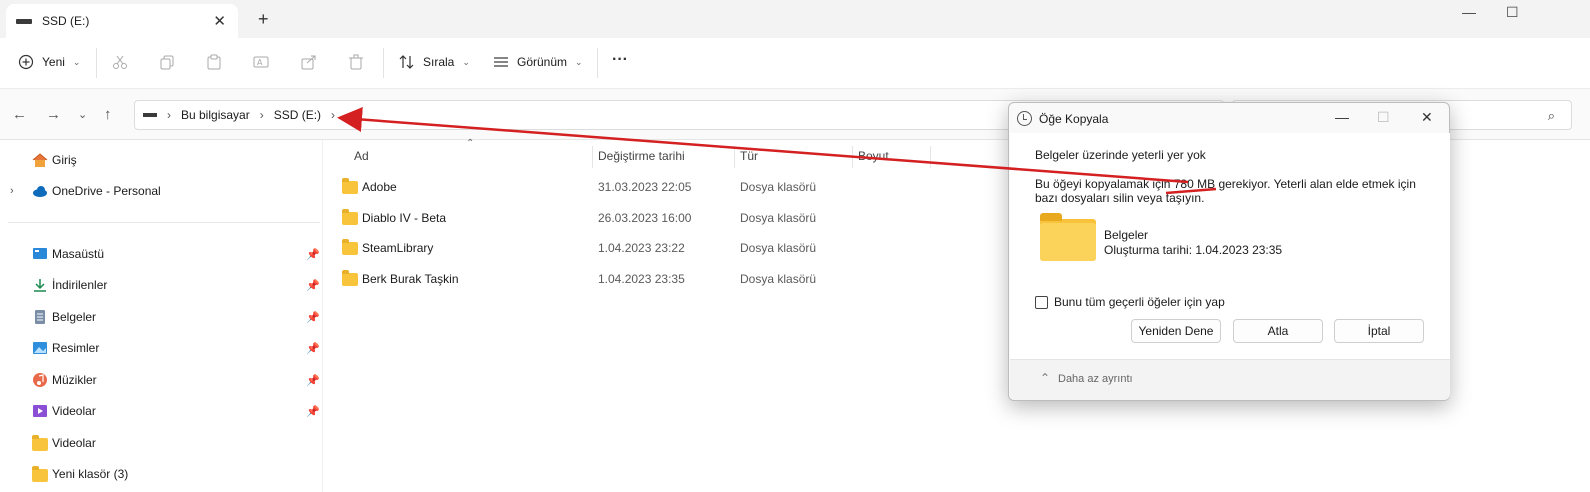  I want to click on dialog-message-title: Belgeler üzerinde yeterli yer yok, so click(1120, 155).